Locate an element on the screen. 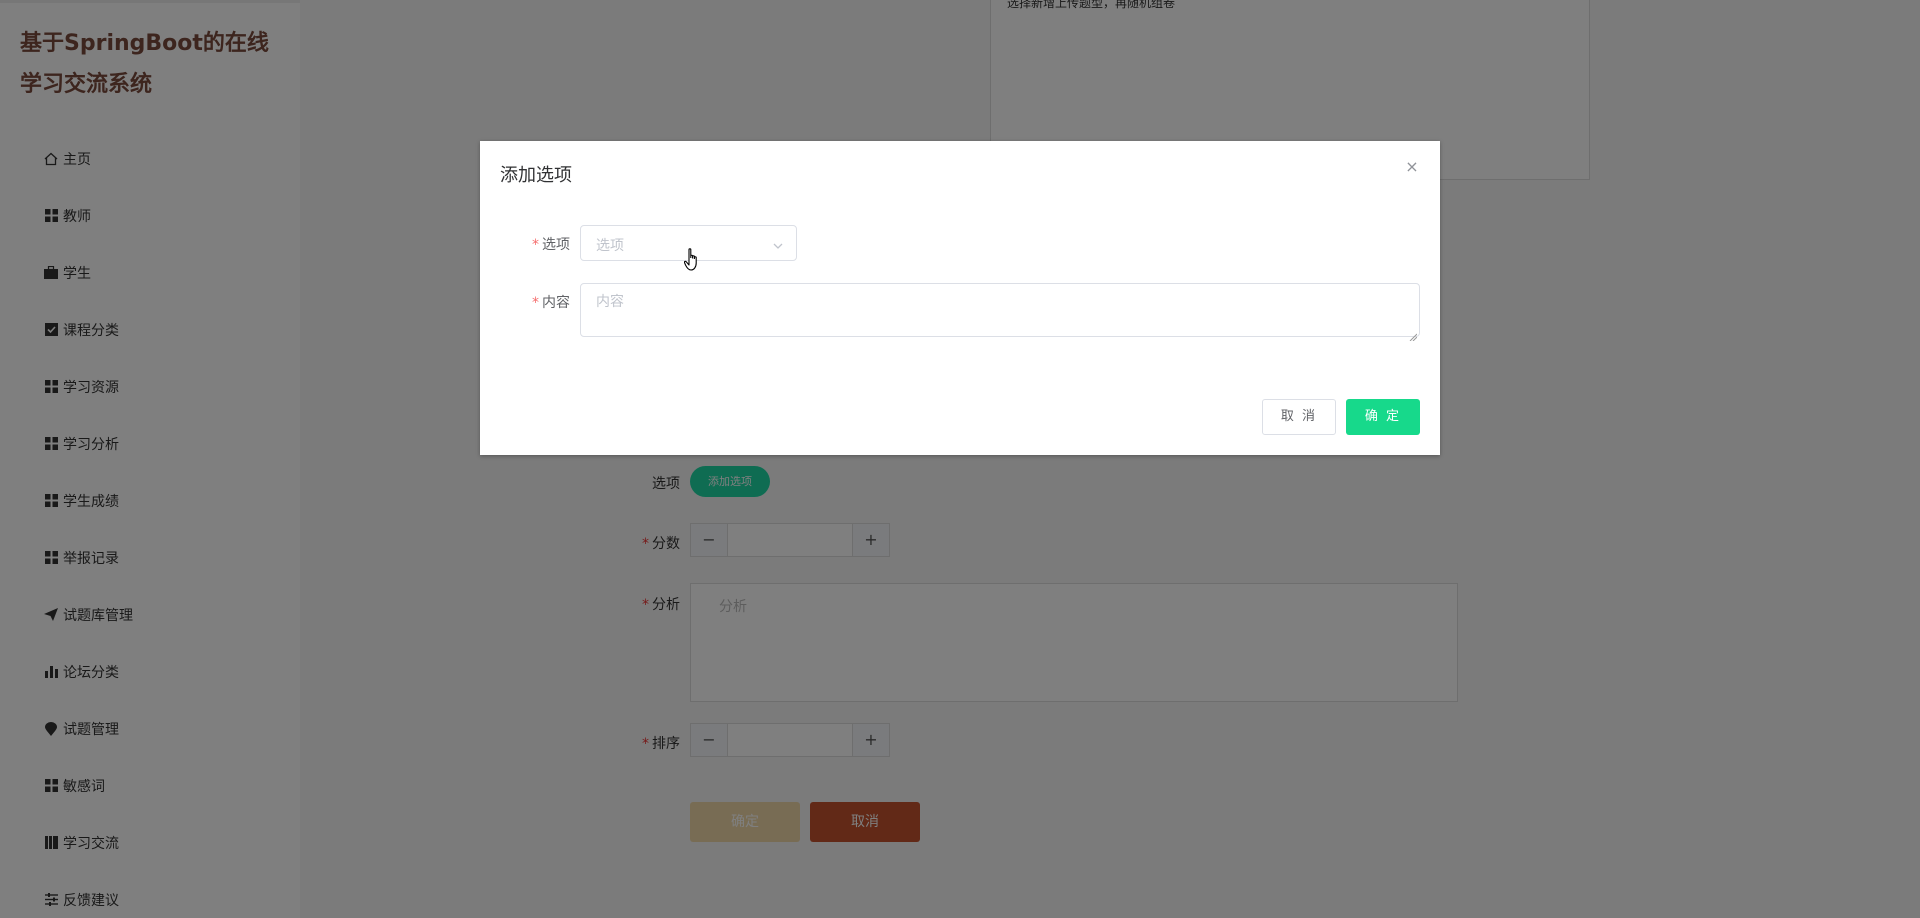 The width and height of the screenshot is (1920, 918). close-icon: × is located at coordinates (1412, 167).